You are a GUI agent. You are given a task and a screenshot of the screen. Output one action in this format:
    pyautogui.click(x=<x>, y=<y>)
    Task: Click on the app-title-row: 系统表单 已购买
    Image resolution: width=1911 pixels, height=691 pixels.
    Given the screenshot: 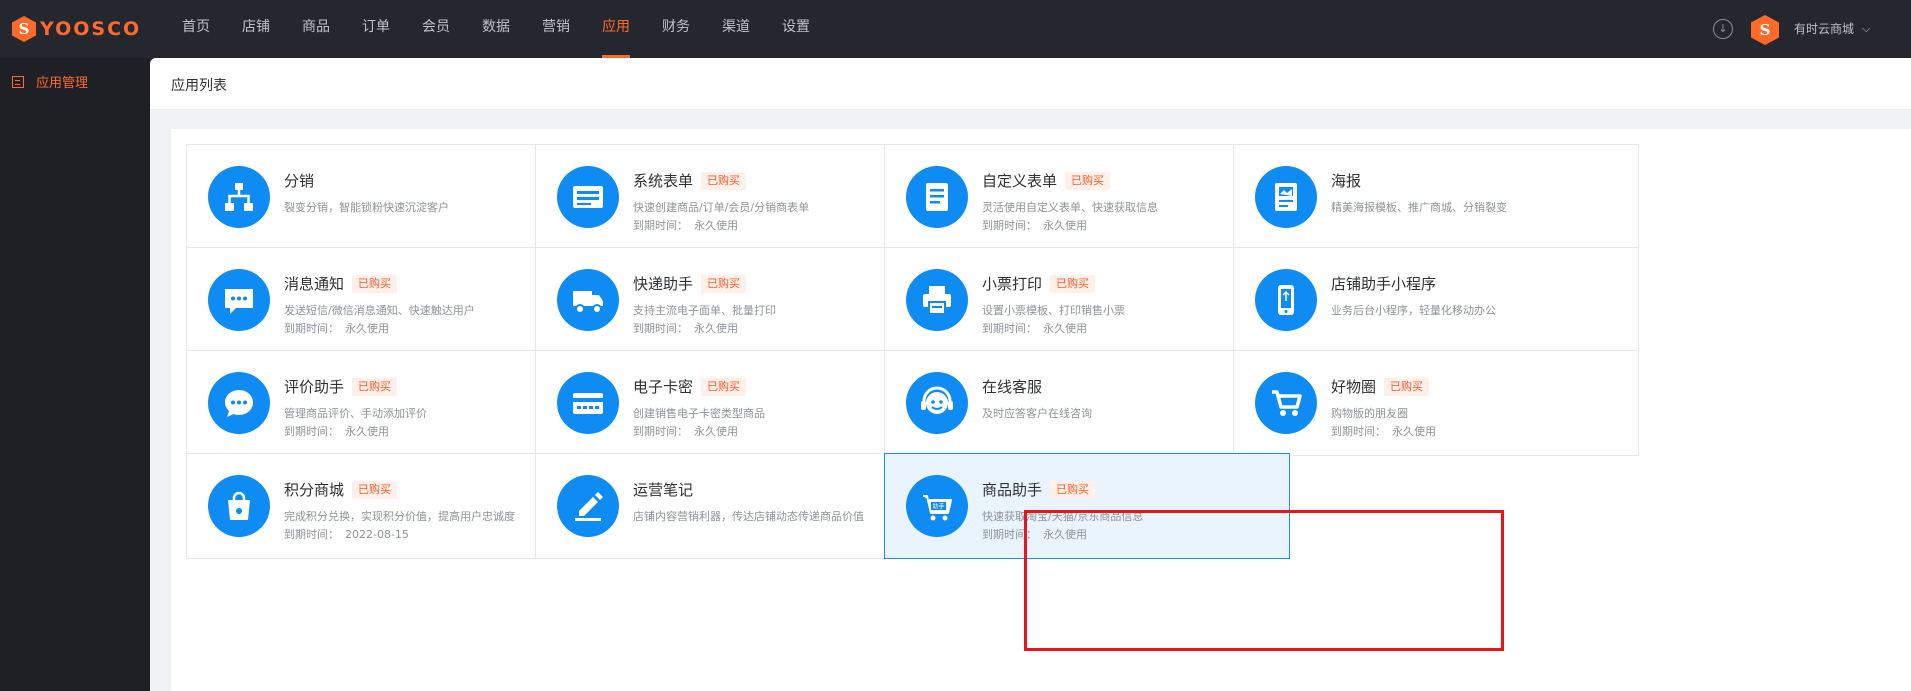 What is the action you would take?
    pyautogui.click(x=690, y=180)
    